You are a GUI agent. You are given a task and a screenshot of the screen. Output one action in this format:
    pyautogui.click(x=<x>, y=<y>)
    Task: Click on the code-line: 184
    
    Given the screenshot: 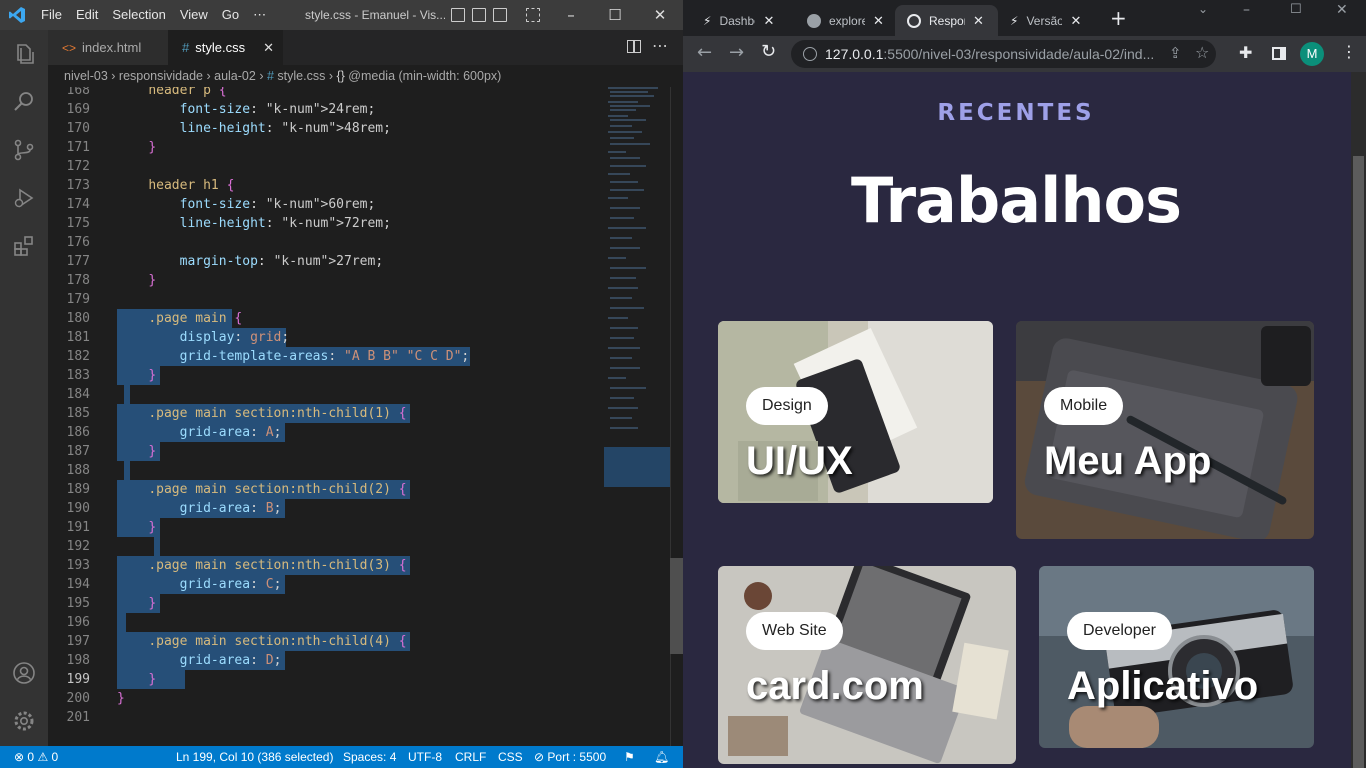 What is the action you would take?
    pyautogui.click(x=326, y=394)
    